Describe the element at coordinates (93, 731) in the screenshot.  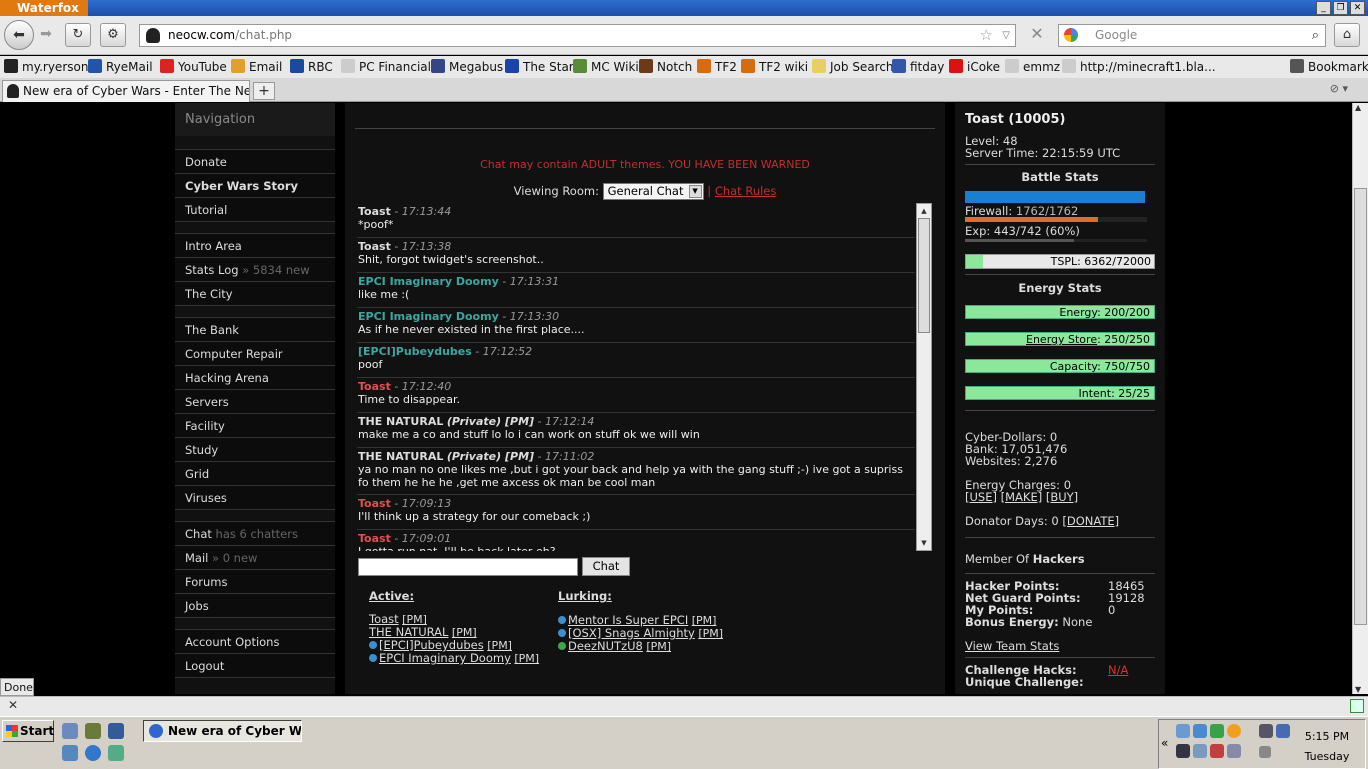
I see `minecraft-icon` at that location.